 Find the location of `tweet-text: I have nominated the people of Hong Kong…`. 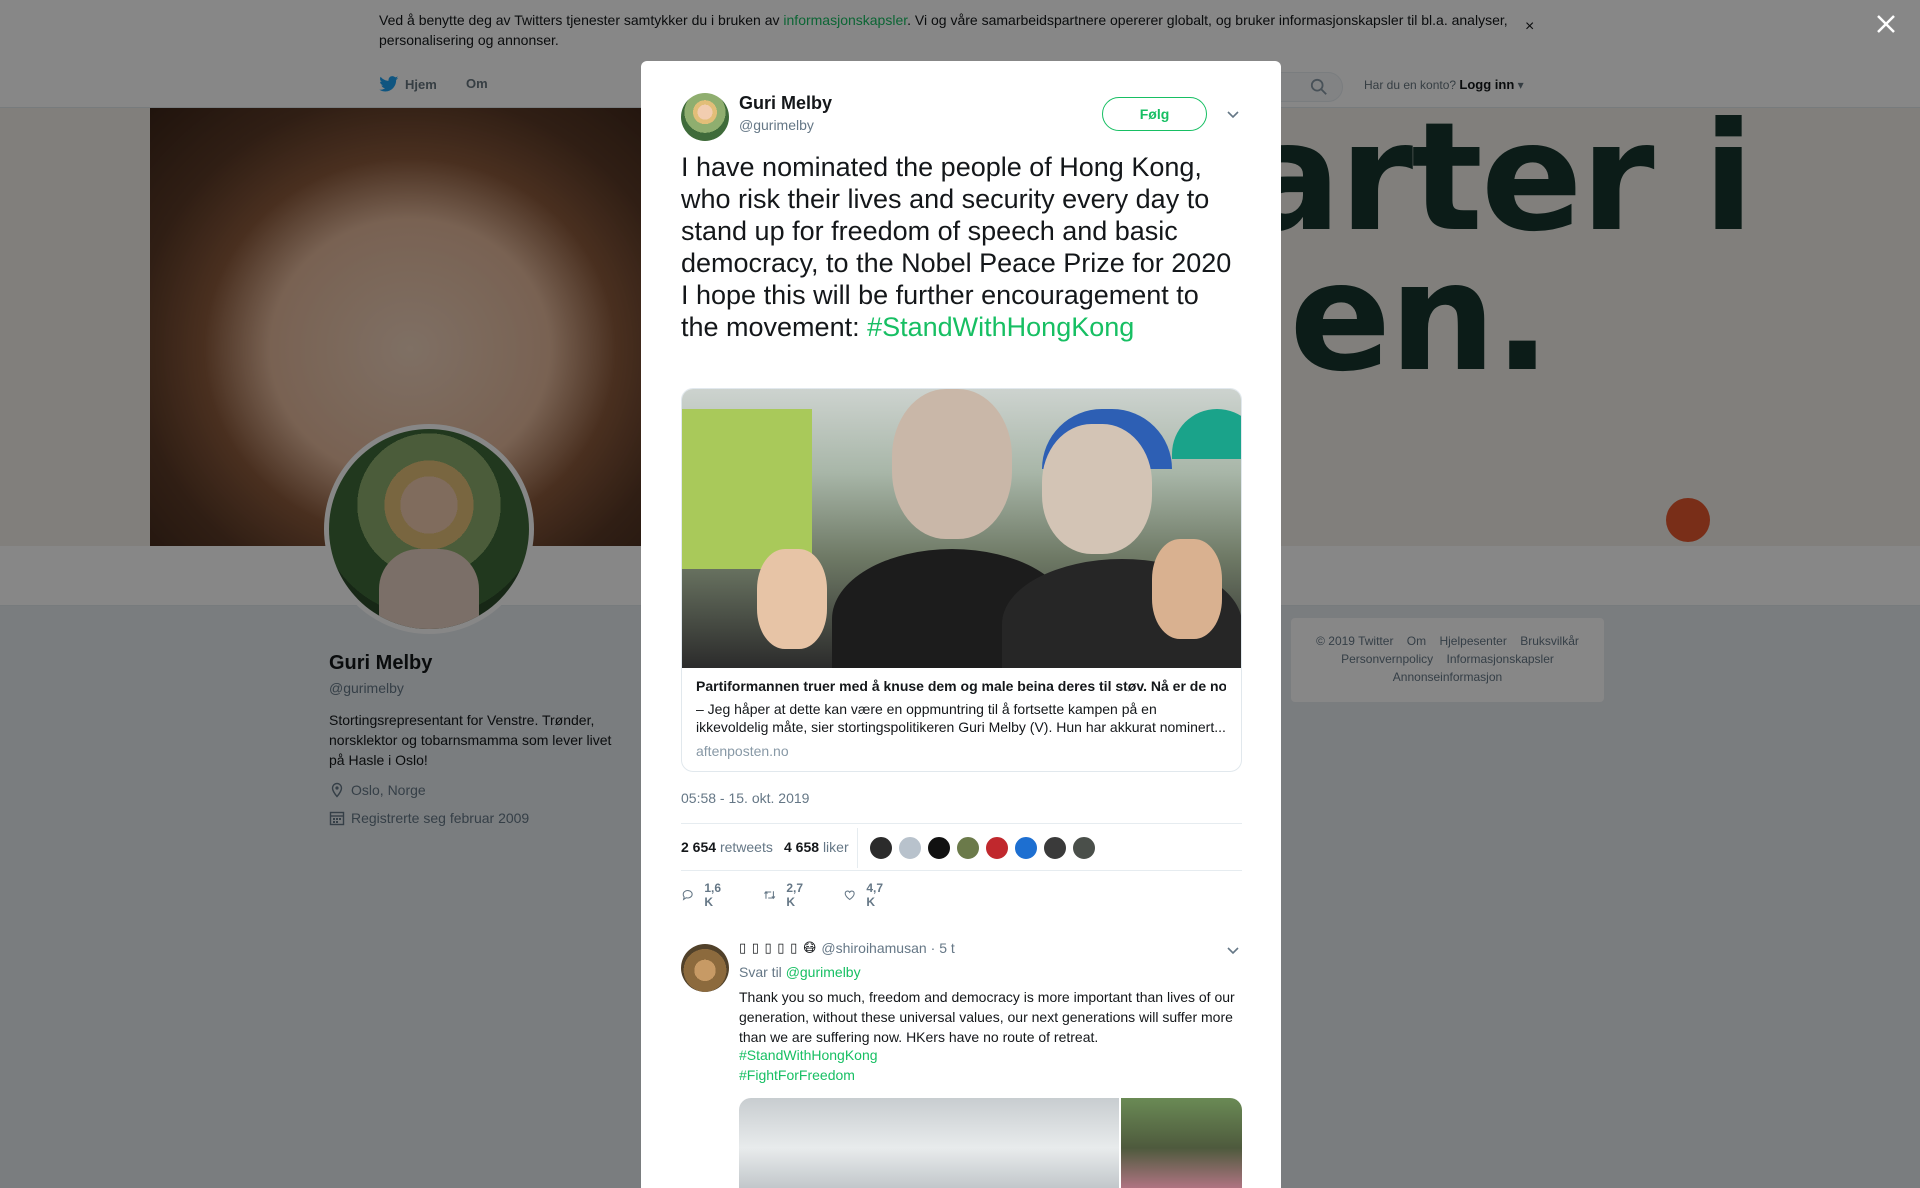

tweet-text: I have nominated the people of Hong Kong… is located at coordinates (961, 247).